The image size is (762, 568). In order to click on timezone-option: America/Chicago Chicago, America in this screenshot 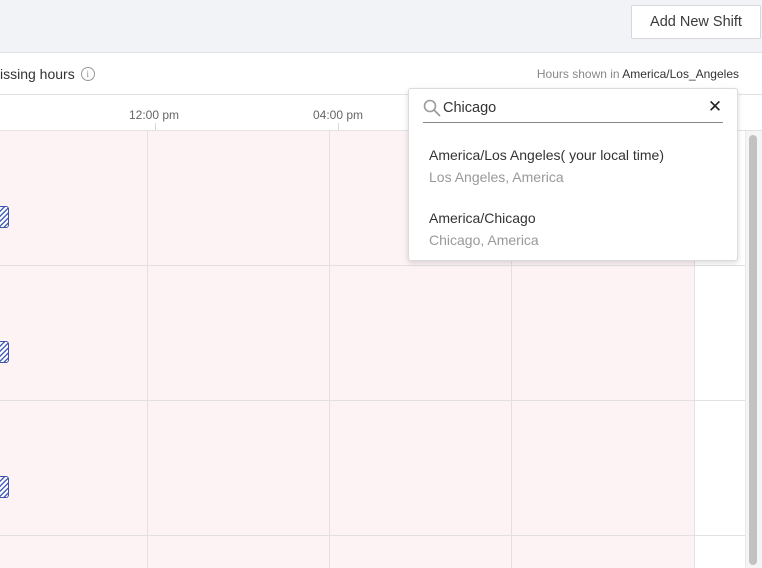, I will do `click(574, 229)`.